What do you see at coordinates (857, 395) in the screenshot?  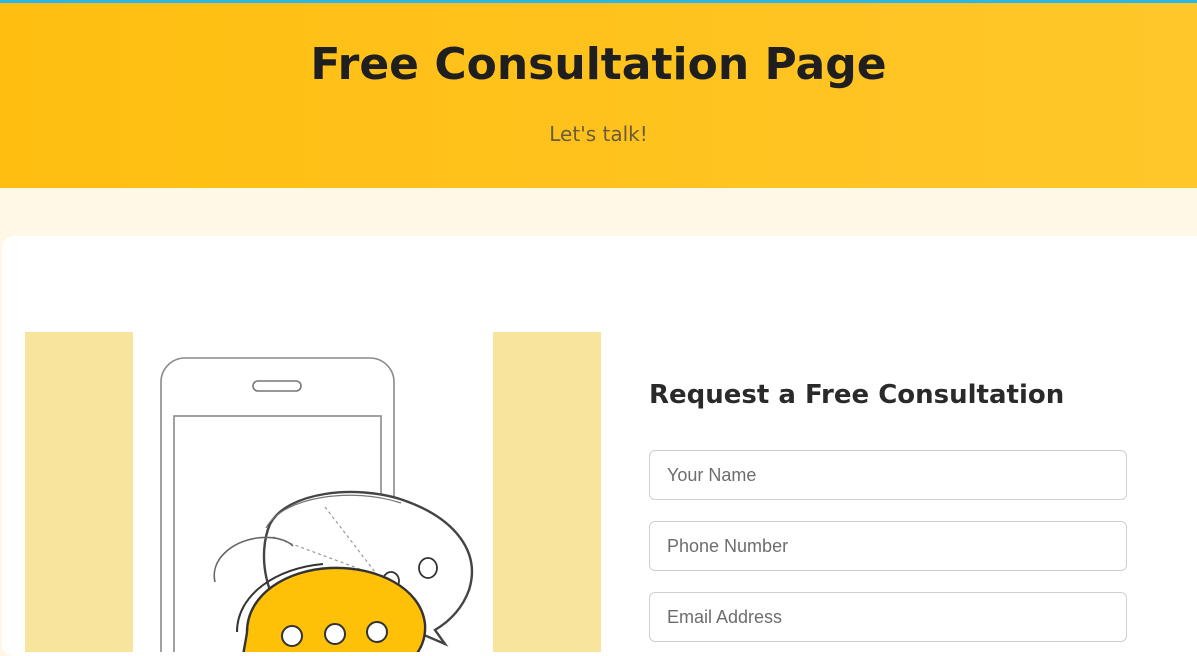 I see `form-title: Request a Free Consultation` at bounding box center [857, 395].